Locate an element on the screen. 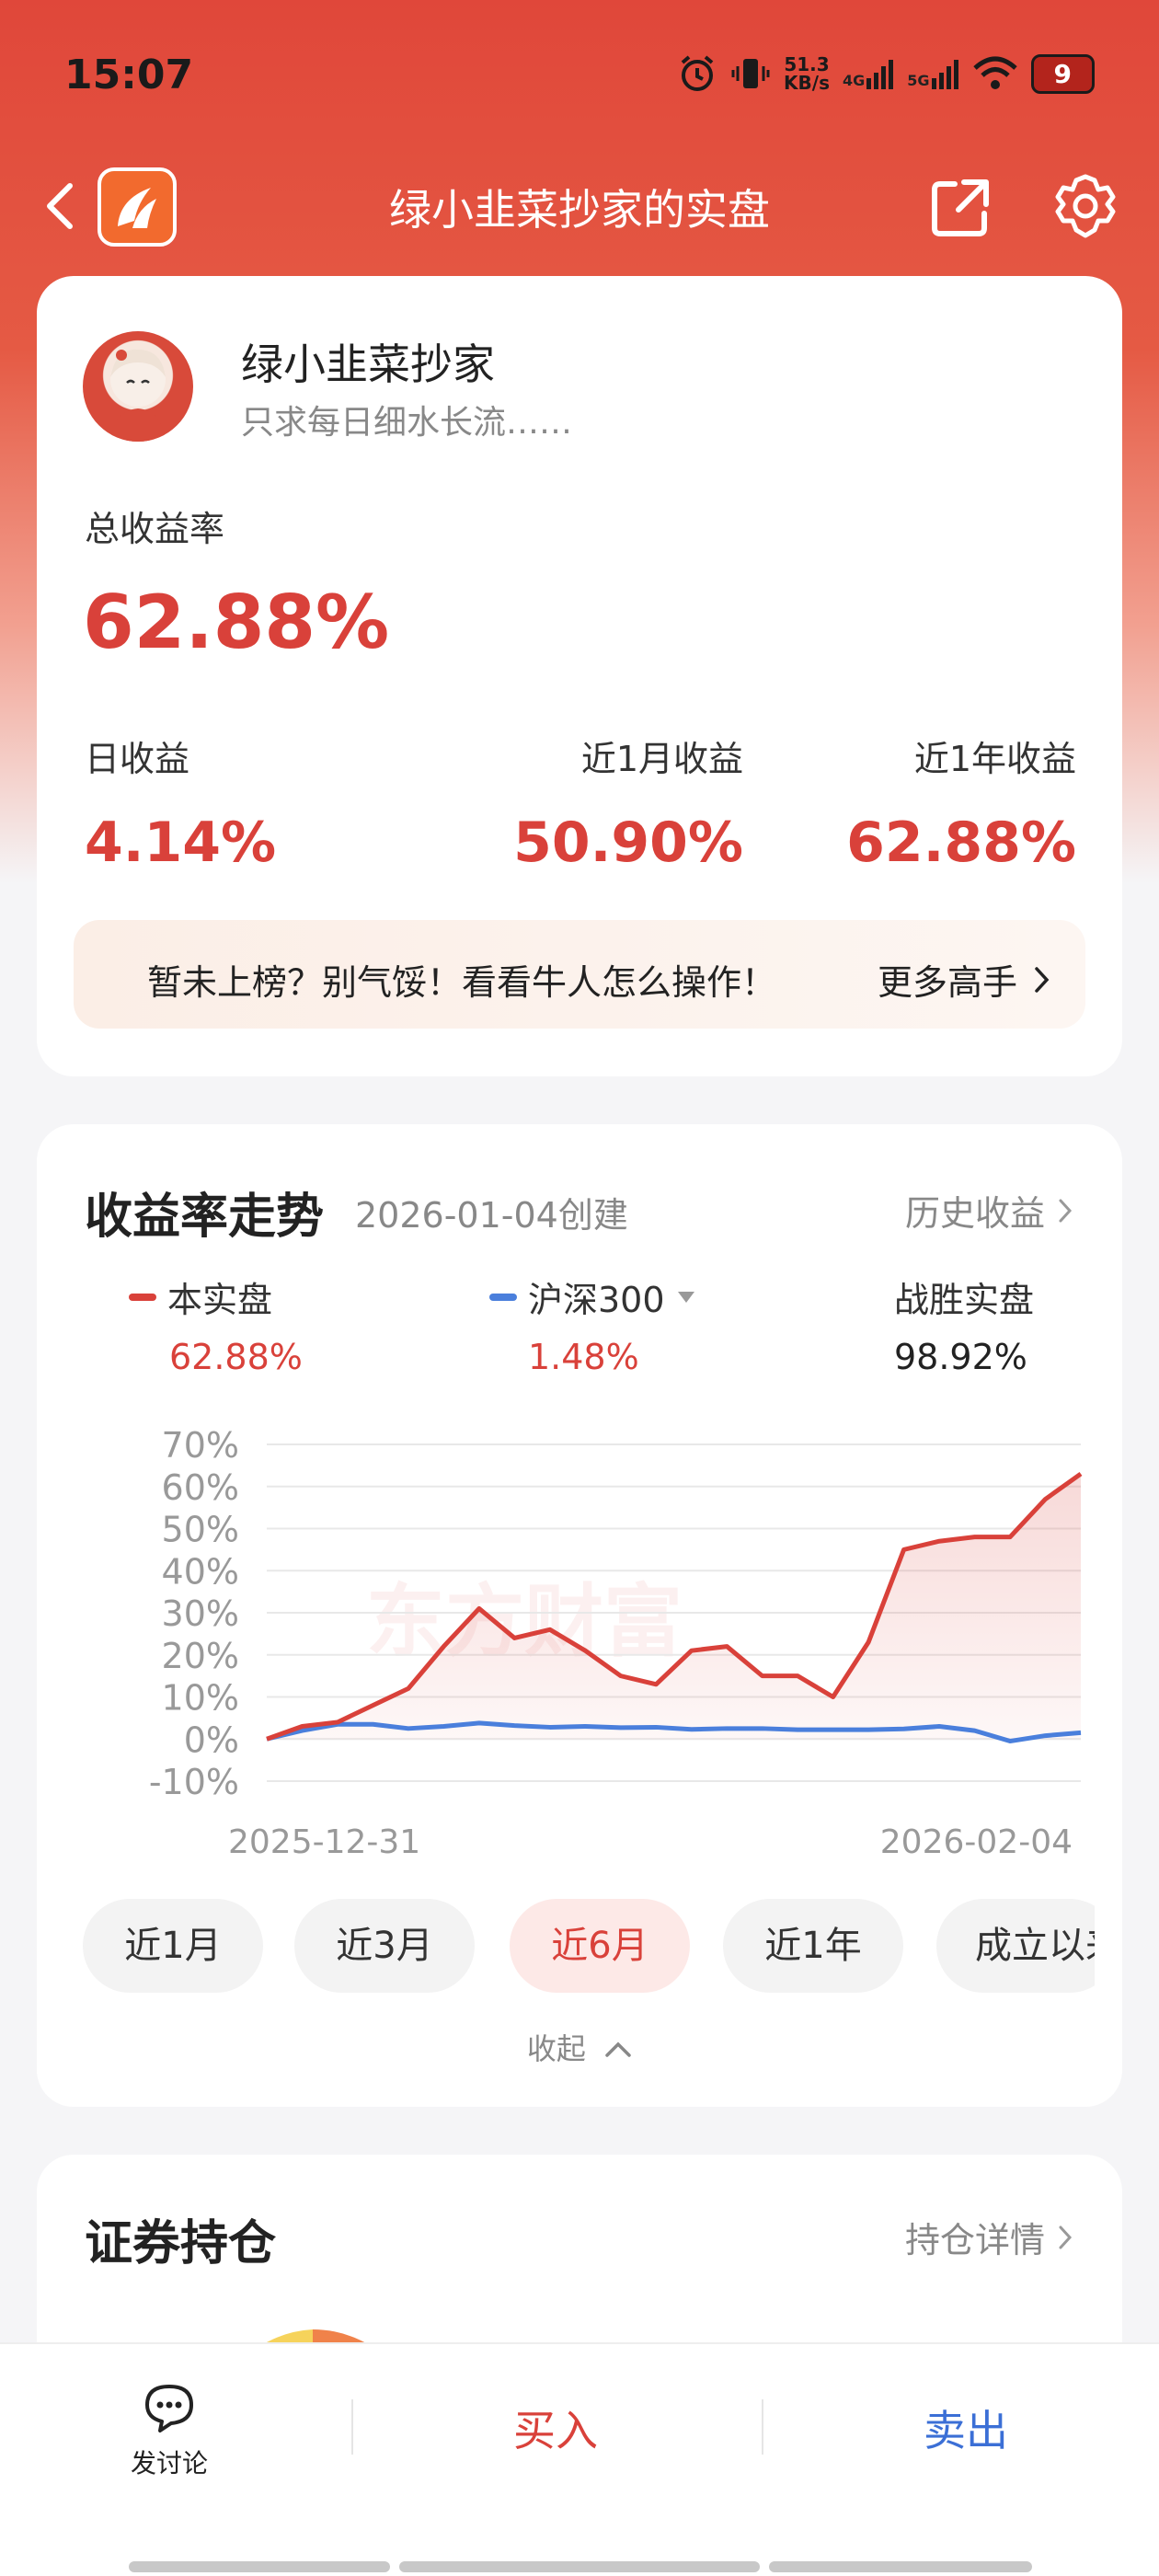 The image size is (1159, 2576). stat-year: 近1年收益 62.88% is located at coordinates (938, 802).